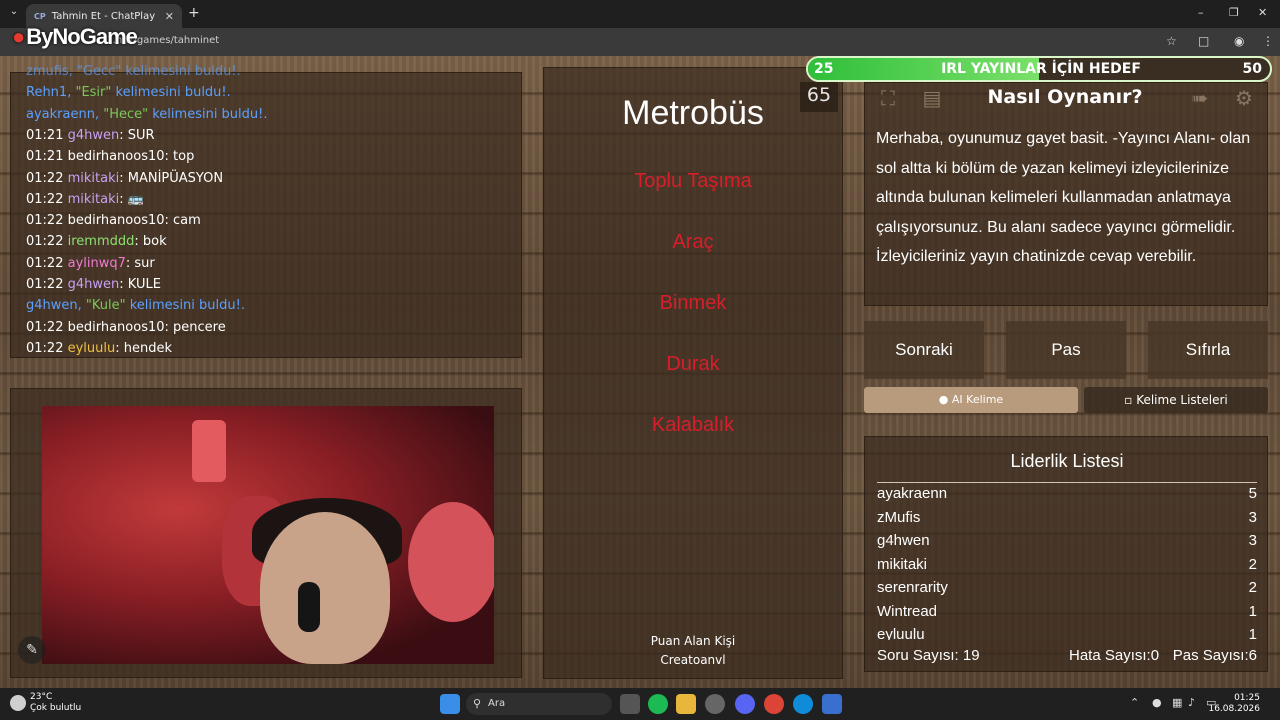 Image resolution: width=1280 pixels, height=720 pixels. I want to click on tab-ai-word: ● AI Kelime, so click(971, 400).